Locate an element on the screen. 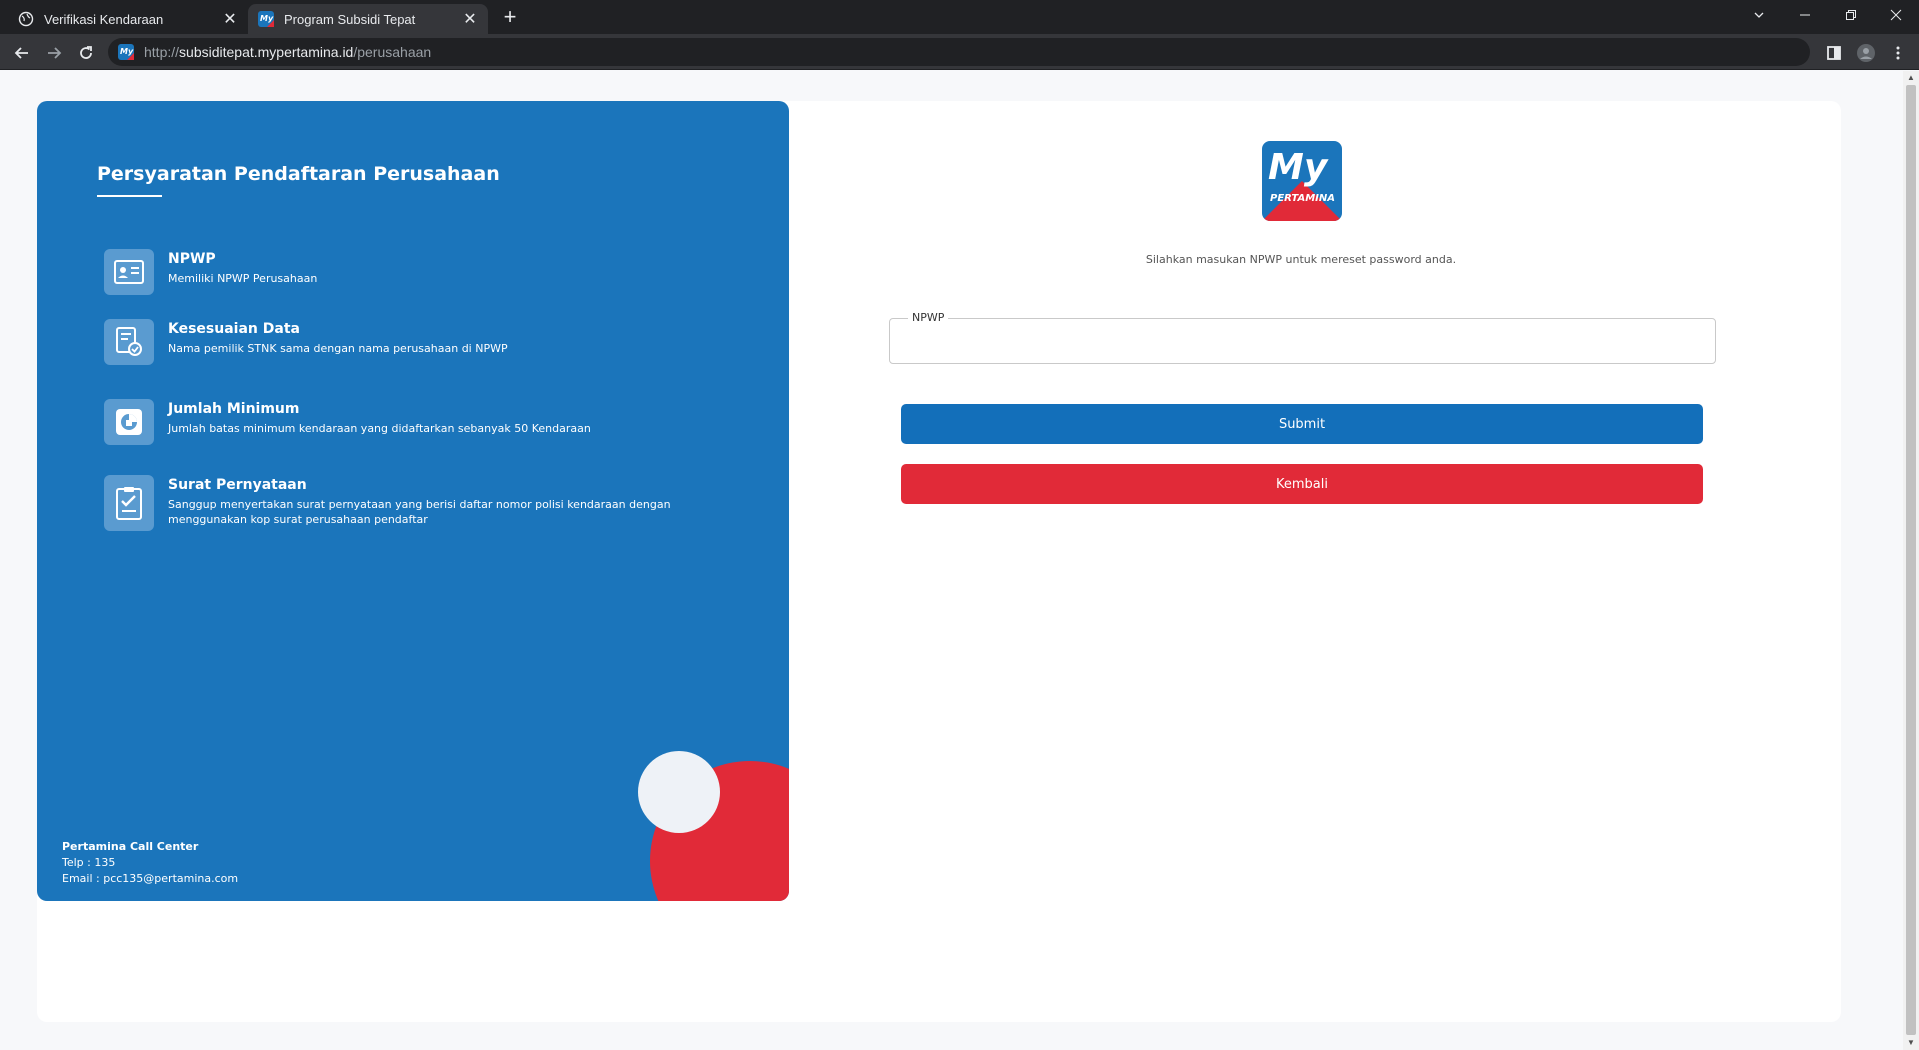 The height and width of the screenshot is (1050, 1919). close-window-icon is located at coordinates (1896, 15).